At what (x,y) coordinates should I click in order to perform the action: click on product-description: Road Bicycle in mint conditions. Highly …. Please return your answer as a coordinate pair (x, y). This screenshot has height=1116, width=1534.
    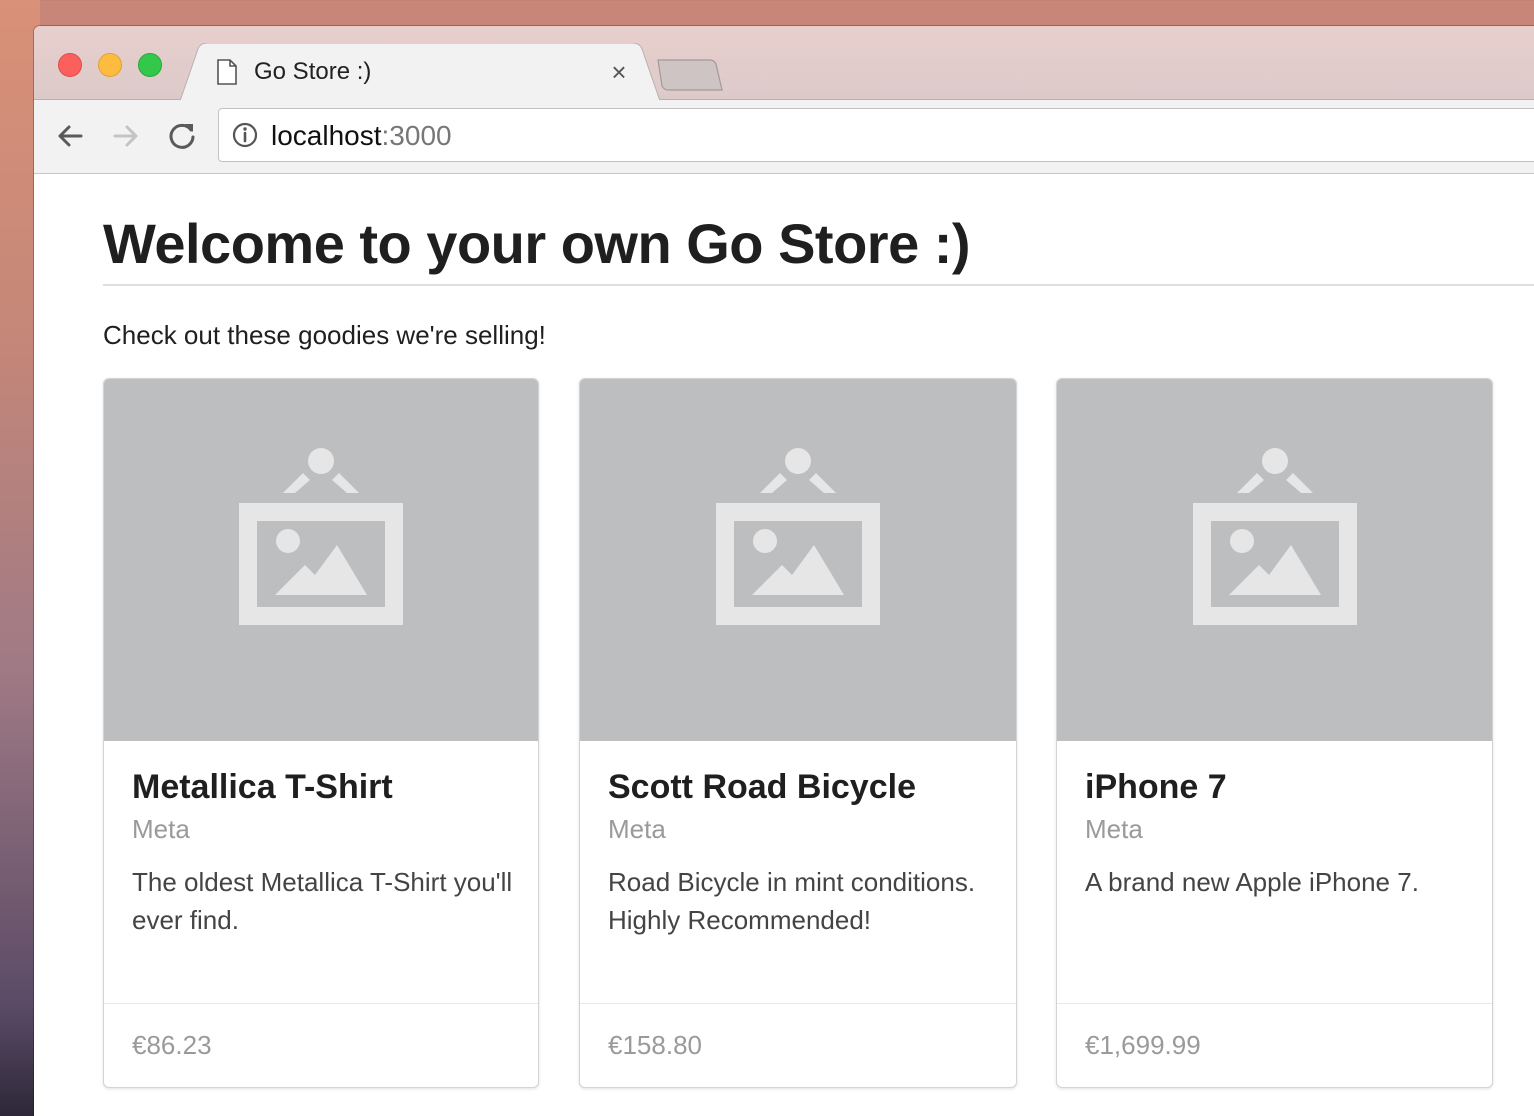
    Looking at the image, I should click on (792, 901).